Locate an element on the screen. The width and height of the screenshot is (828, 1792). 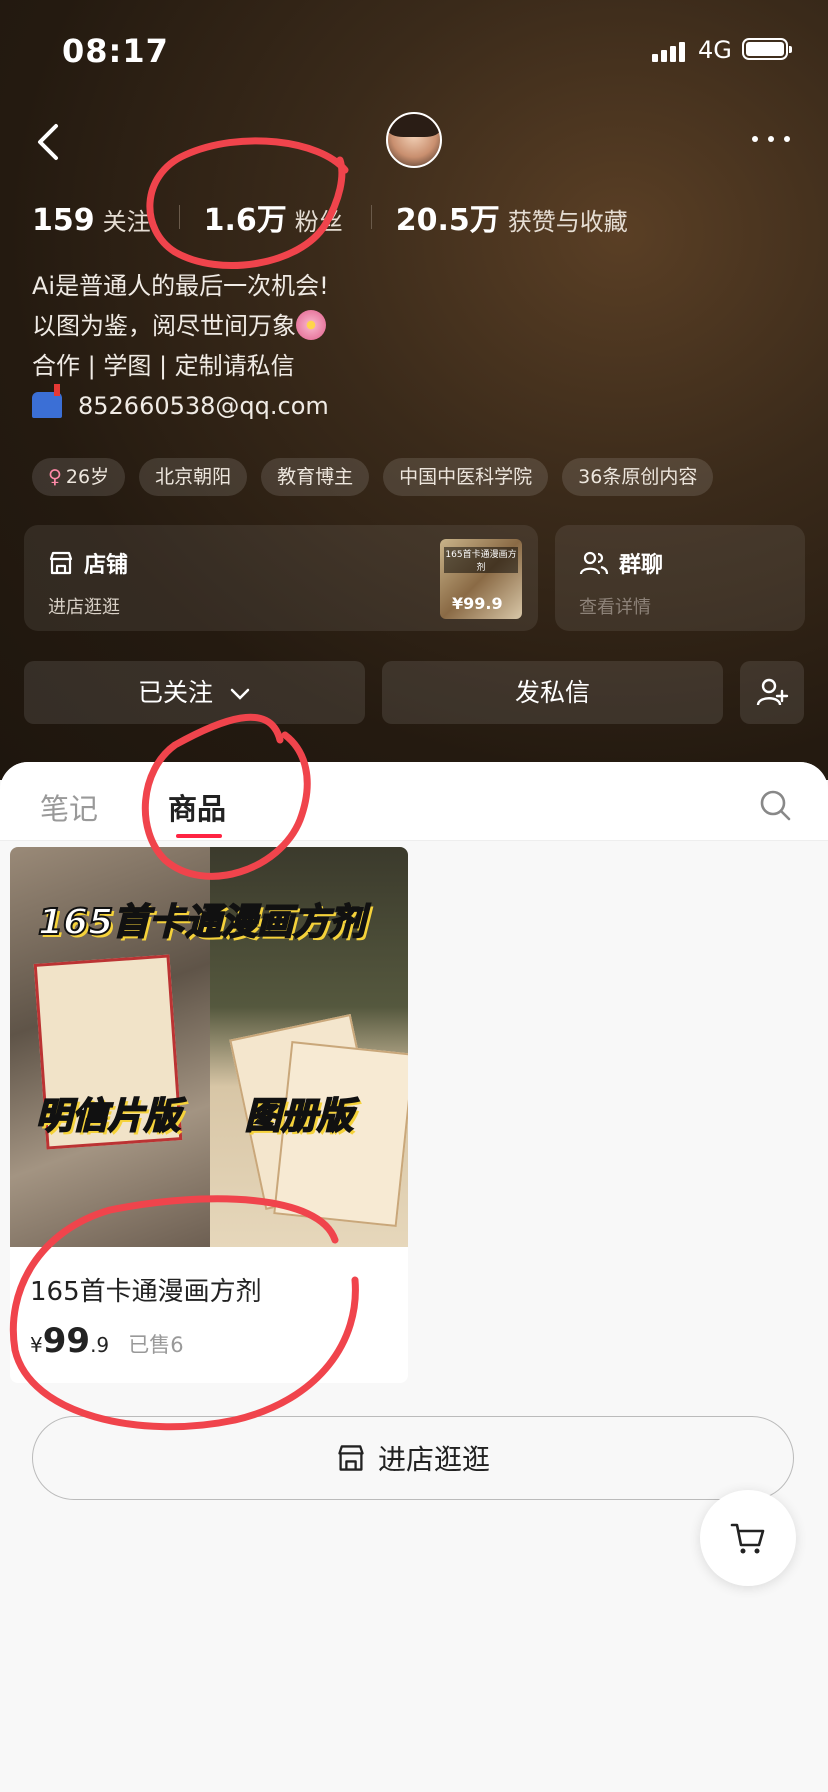
bio-line-3: 合作 | 学图 | 定制请私信 is located at coordinates (163, 366).